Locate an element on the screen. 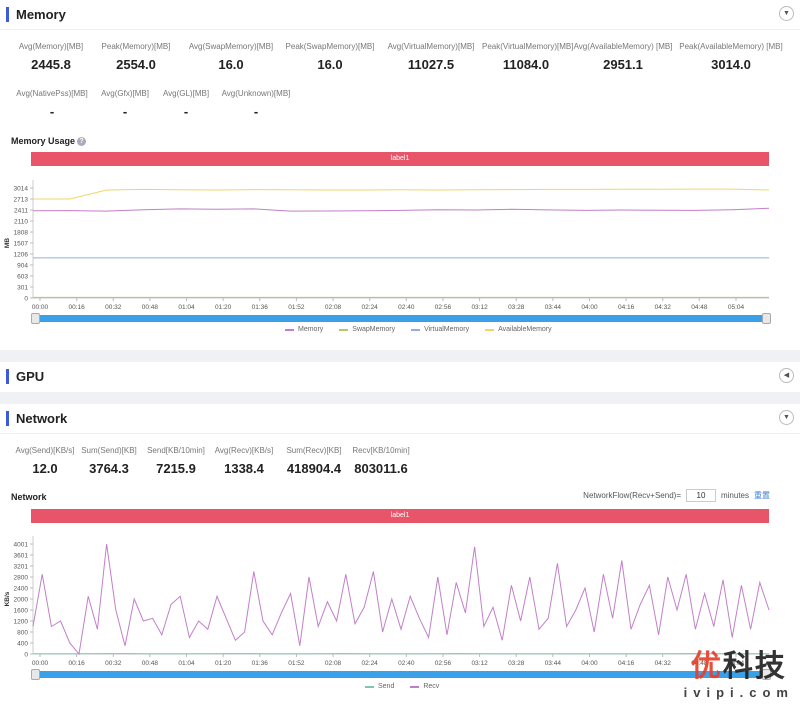  gpu-panel-header: GPU ◀ is located at coordinates (400, 377).